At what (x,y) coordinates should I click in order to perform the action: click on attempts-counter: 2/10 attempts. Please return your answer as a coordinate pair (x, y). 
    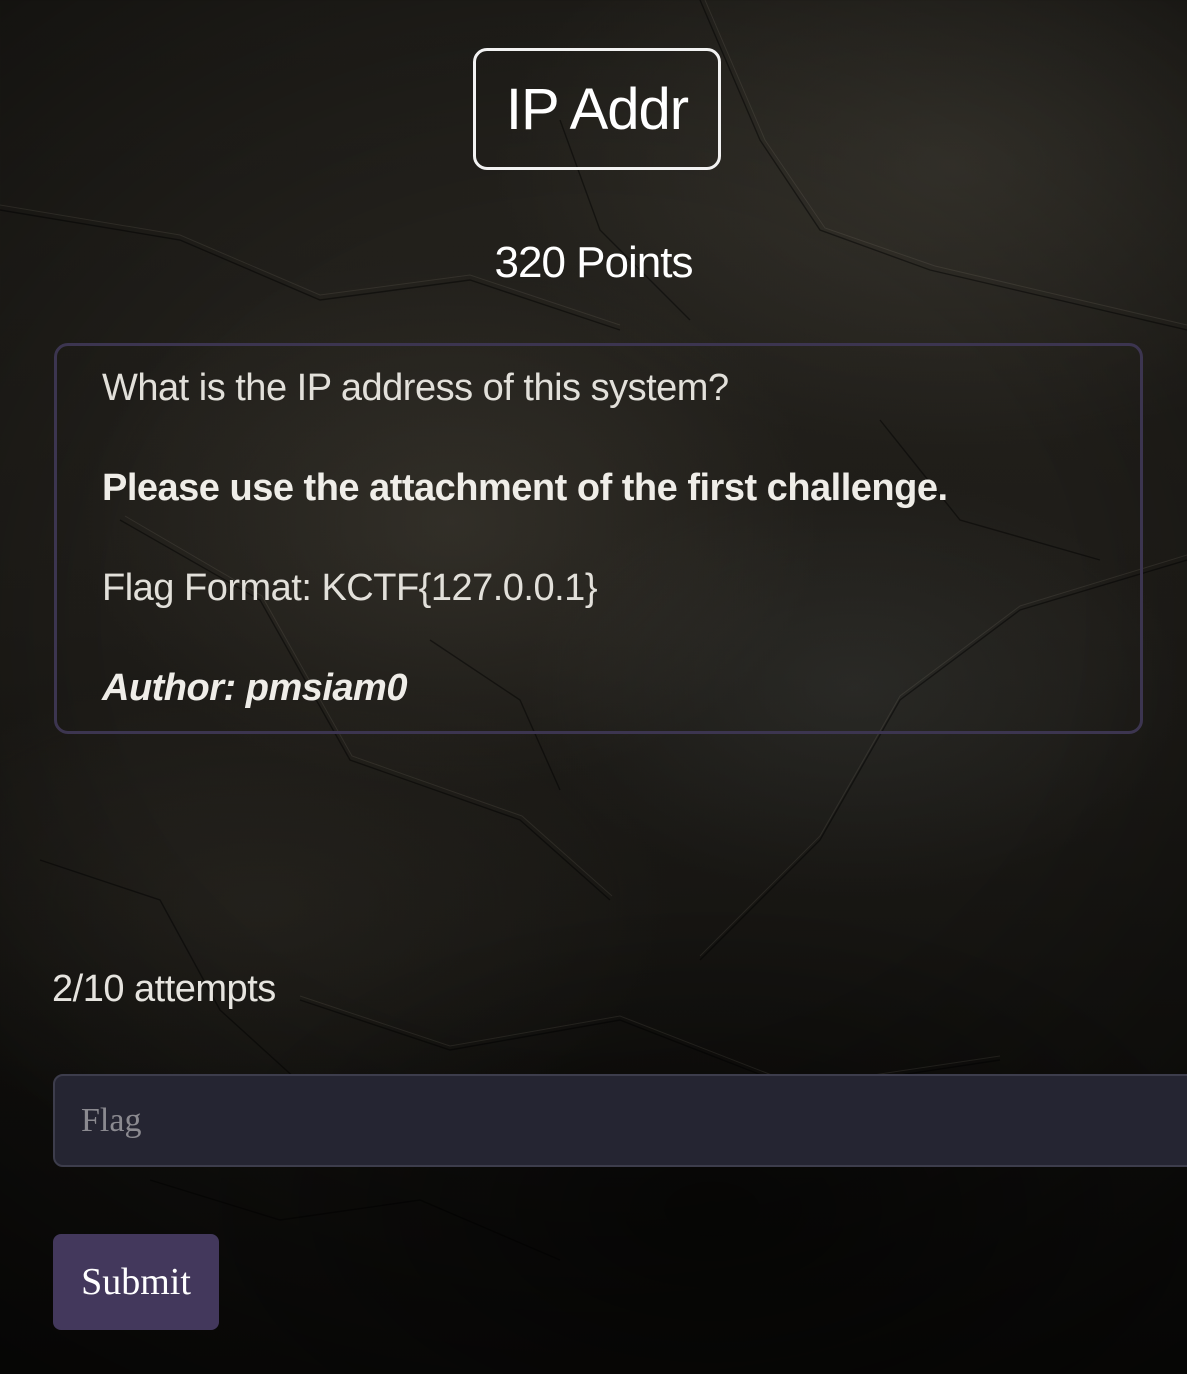
    Looking at the image, I should click on (164, 989).